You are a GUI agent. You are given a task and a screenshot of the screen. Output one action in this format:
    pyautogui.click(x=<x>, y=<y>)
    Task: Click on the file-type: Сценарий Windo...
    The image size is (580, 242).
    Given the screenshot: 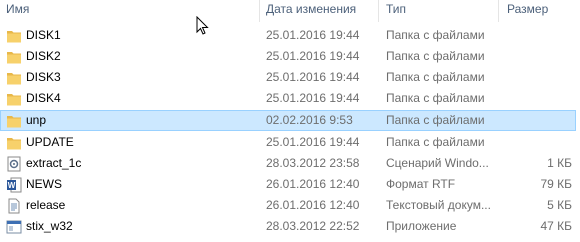 What is the action you would take?
    pyautogui.click(x=437, y=163)
    